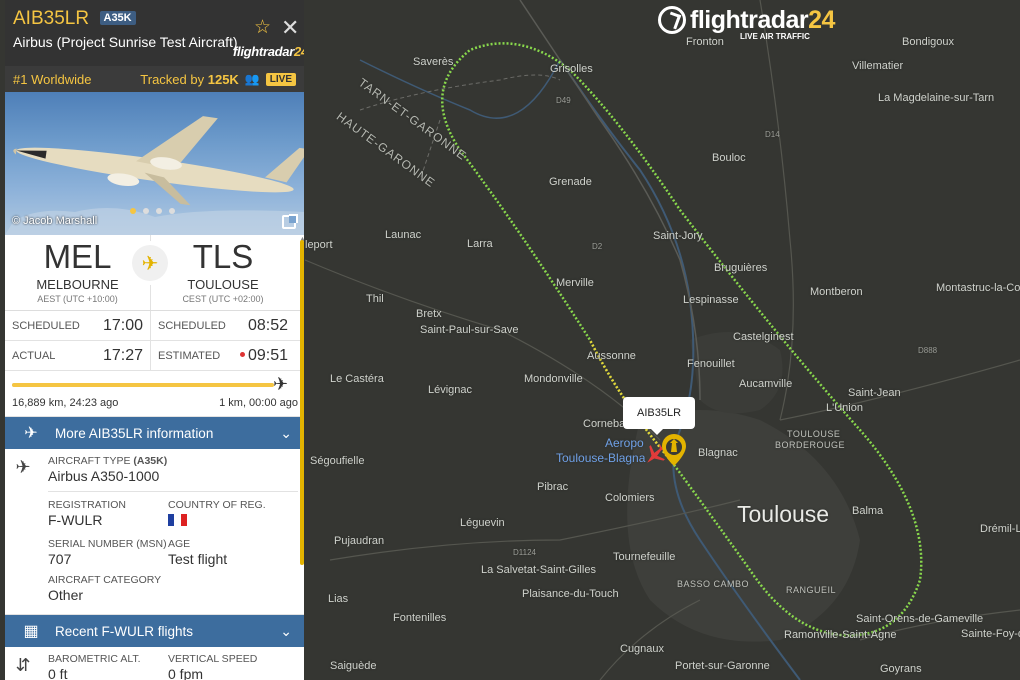  What do you see at coordinates (302, 402) in the screenshot?
I see `scrollbar` at bounding box center [302, 402].